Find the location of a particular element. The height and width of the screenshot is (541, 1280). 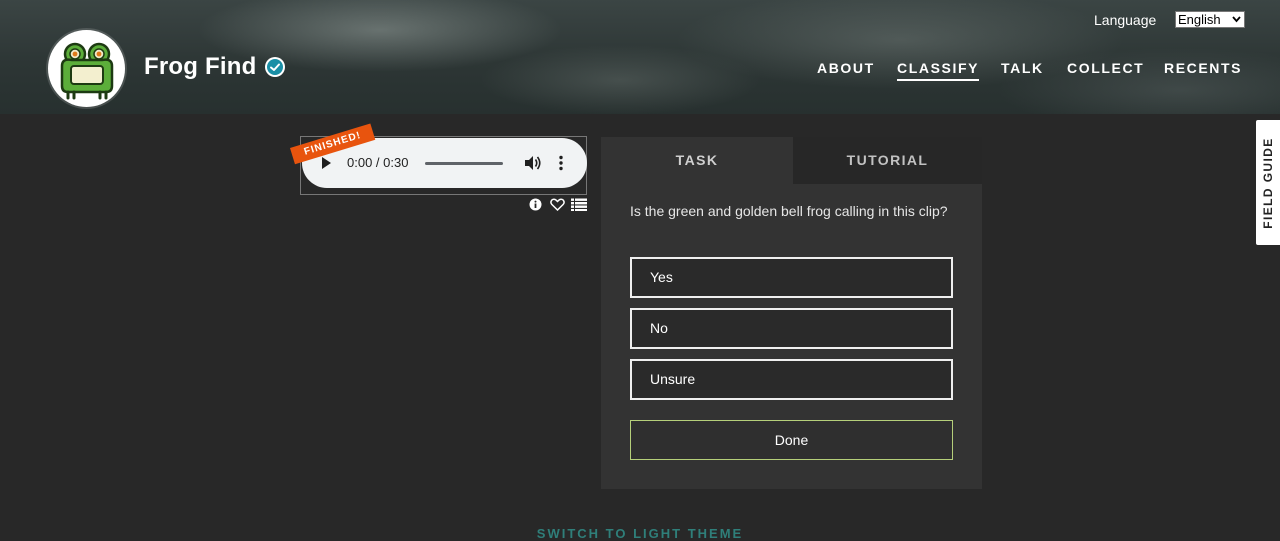

nav-about: ABOUT is located at coordinates (846, 68).